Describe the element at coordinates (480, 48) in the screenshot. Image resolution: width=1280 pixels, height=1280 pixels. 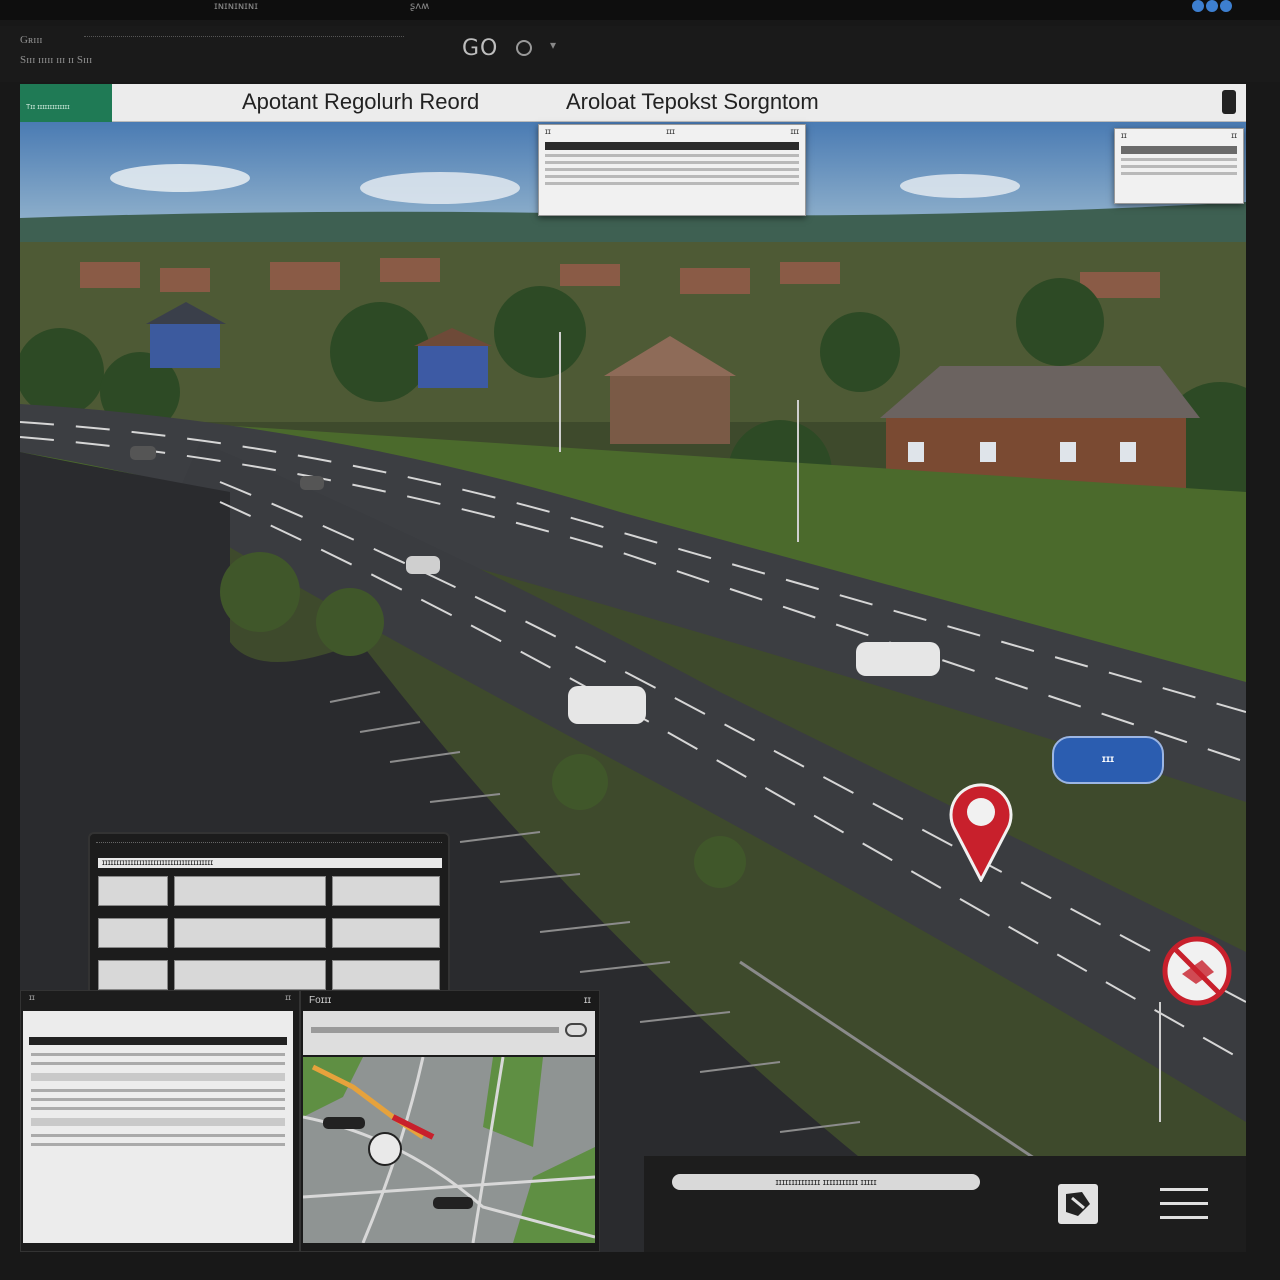
I see `go-button: GO` at that location.